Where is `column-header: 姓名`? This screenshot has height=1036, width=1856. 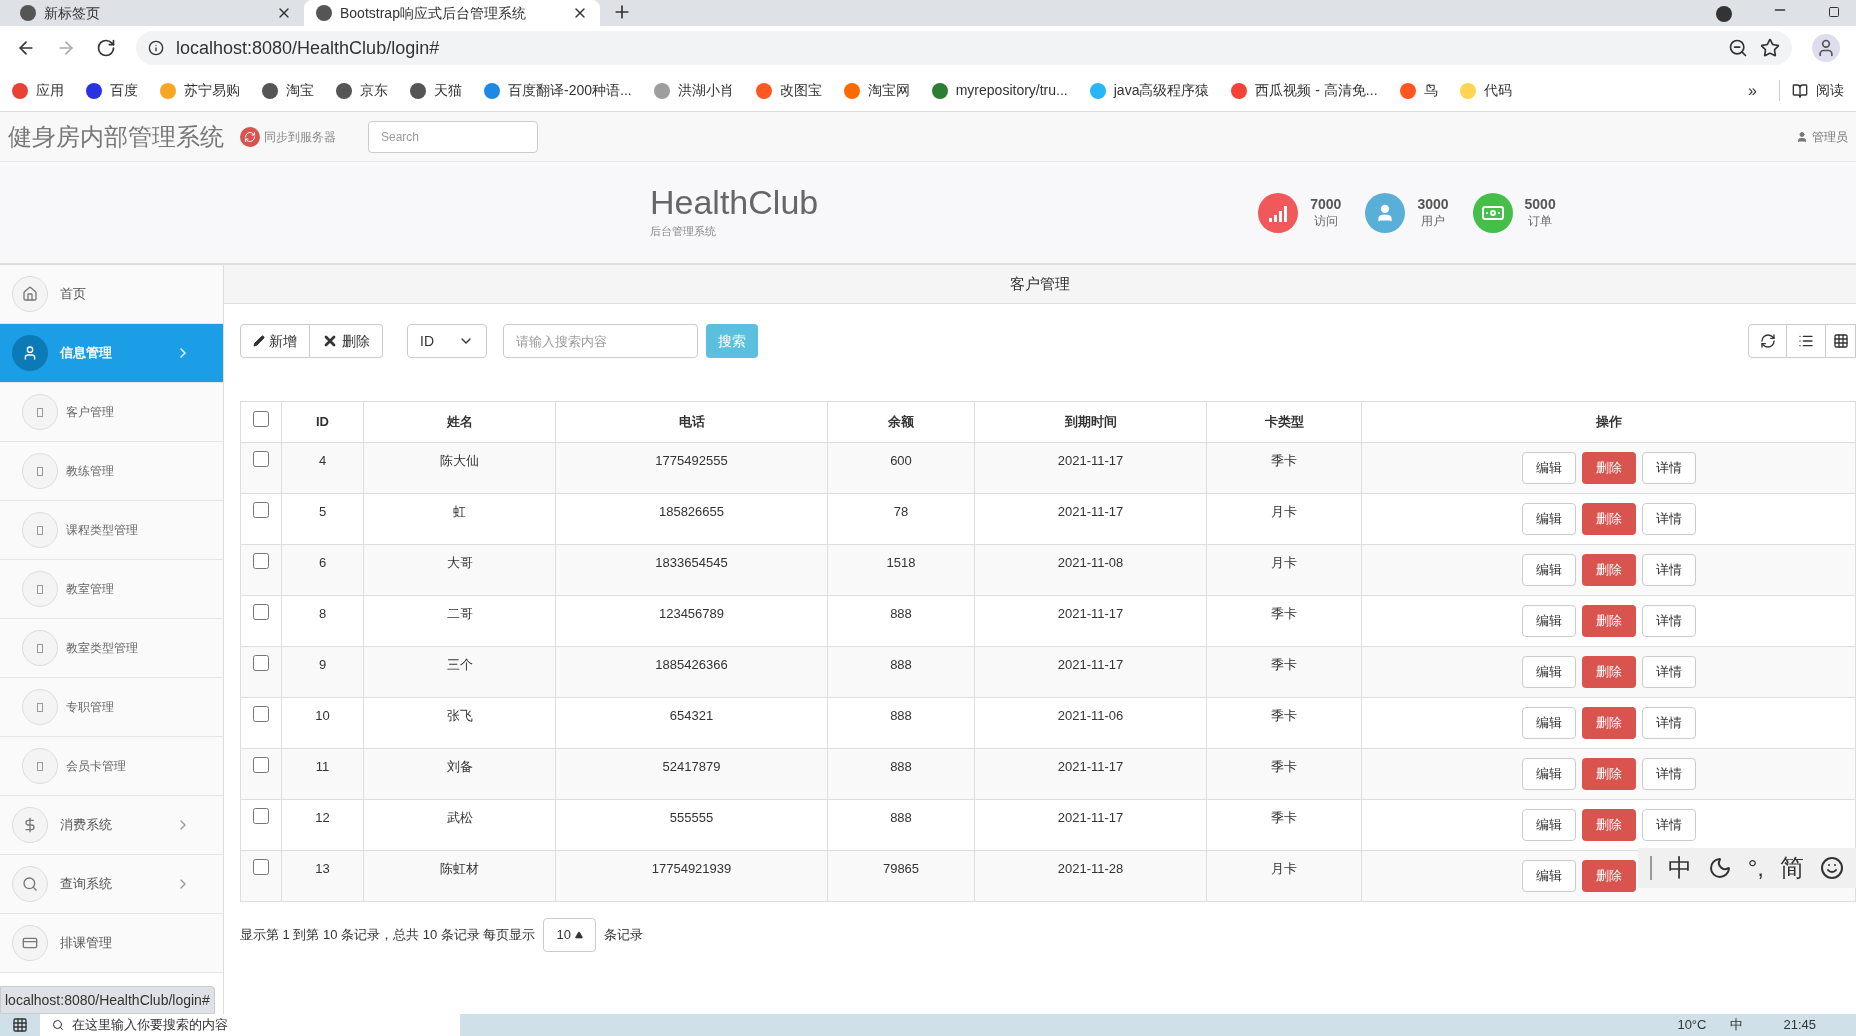 column-header: 姓名 is located at coordinates (459, 422).